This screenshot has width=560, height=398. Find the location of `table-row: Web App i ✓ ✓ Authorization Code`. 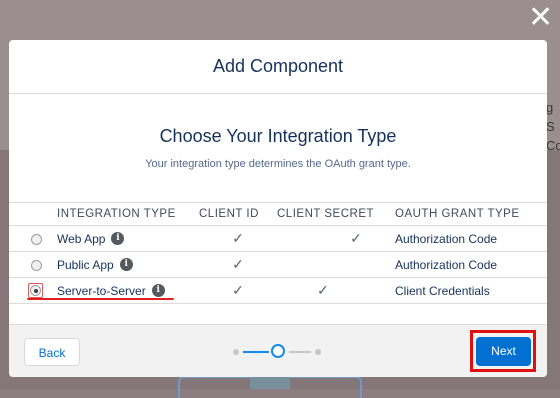

table-row: Web App i ✓ ✓ Authorization Code is located at coordinates (278, 238).